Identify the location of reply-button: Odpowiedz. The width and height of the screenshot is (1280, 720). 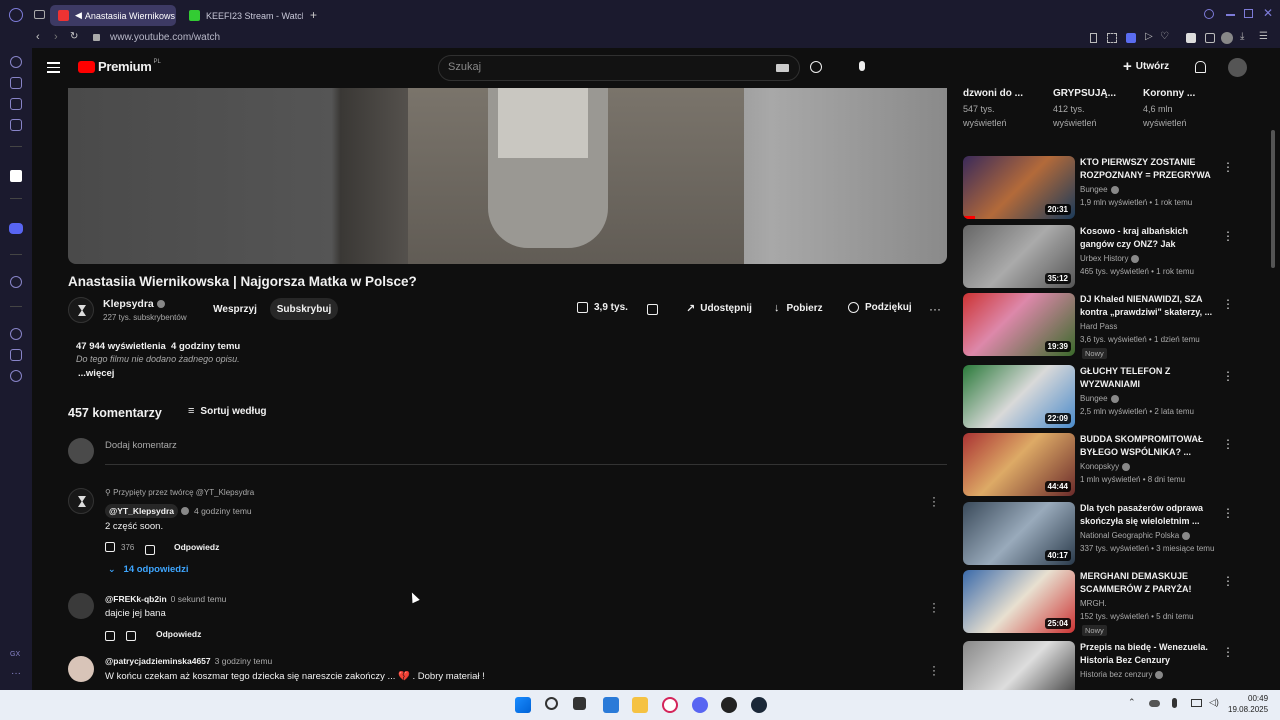
(196, 547).